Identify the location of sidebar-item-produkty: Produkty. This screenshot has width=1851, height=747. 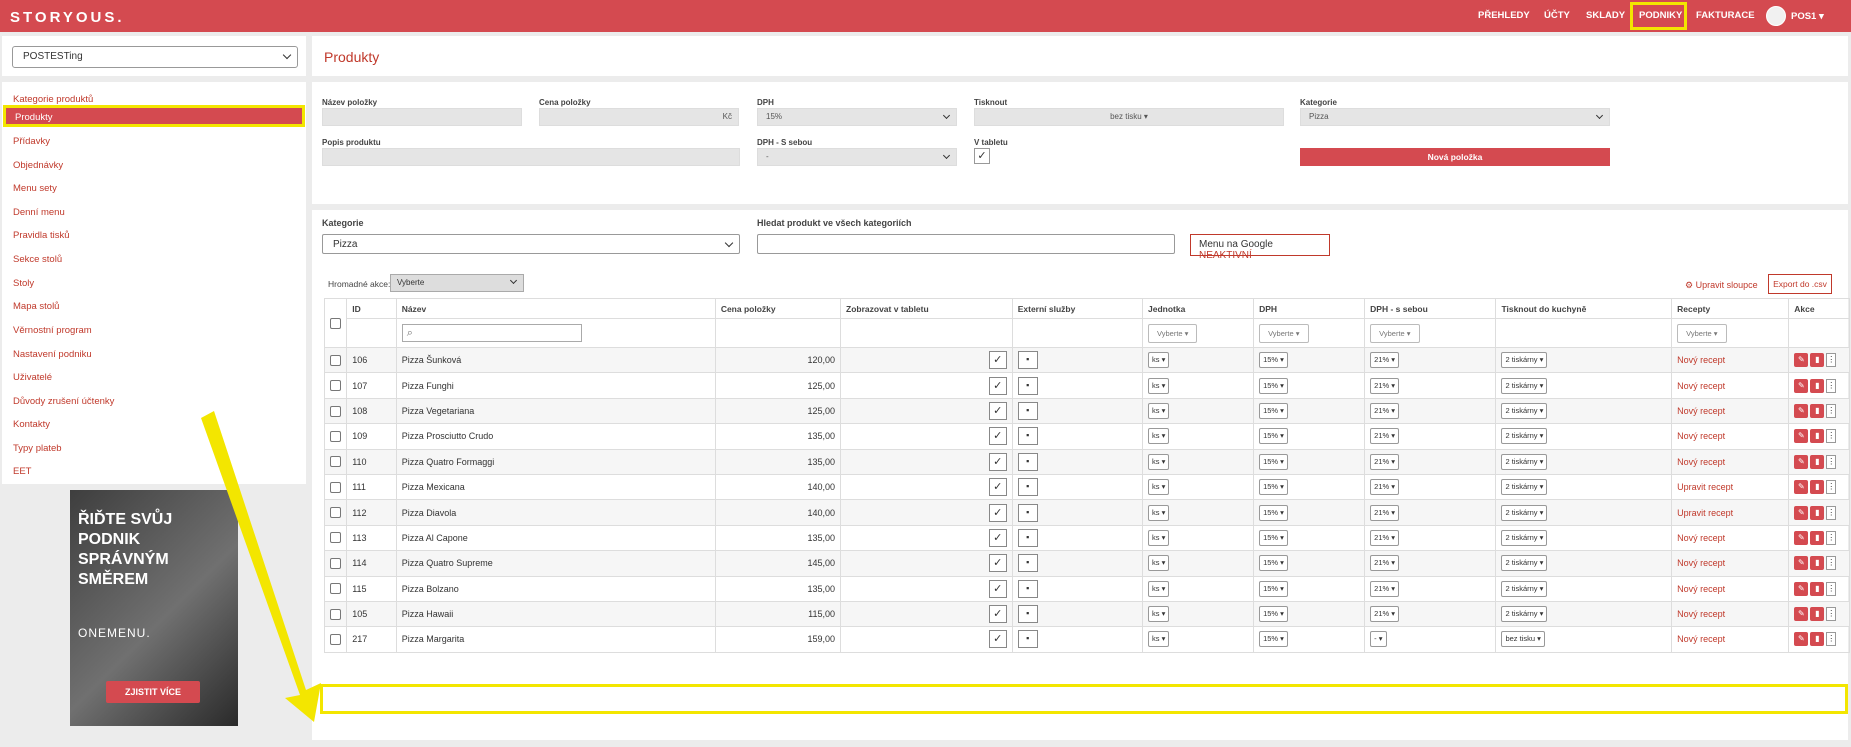
(154, 116).